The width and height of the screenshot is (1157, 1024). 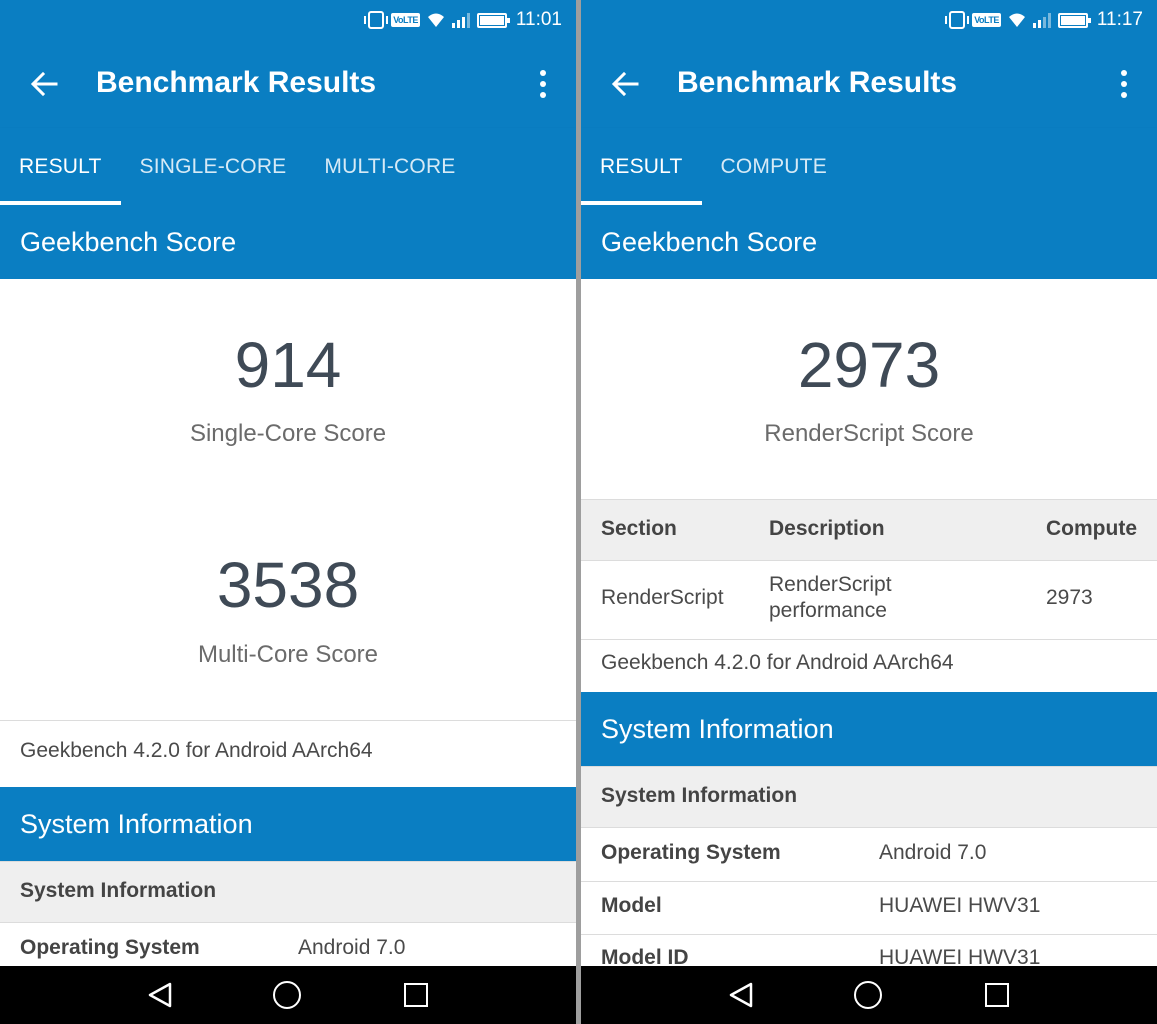 What do you see at coordinates (869, 20) in the screenshot?
I see `status-bar: VoLTE 11:17` at bounding box center [869, 20].